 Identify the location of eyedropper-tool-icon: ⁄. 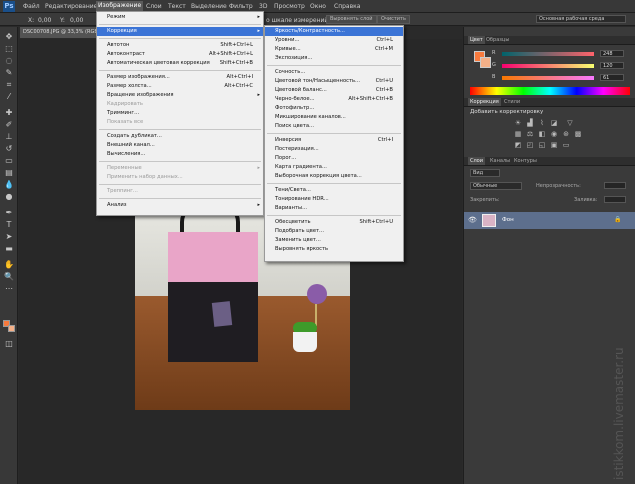
(9, 97).